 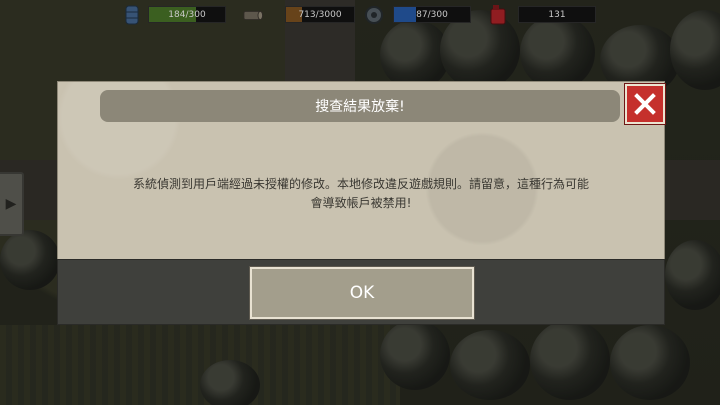 I want to click on message-line-1: 系統偵測到用戶端經過未授權的修改。本地修改違反遊戲規則。請留意，這種行為可能, so click(x=360, y=184).